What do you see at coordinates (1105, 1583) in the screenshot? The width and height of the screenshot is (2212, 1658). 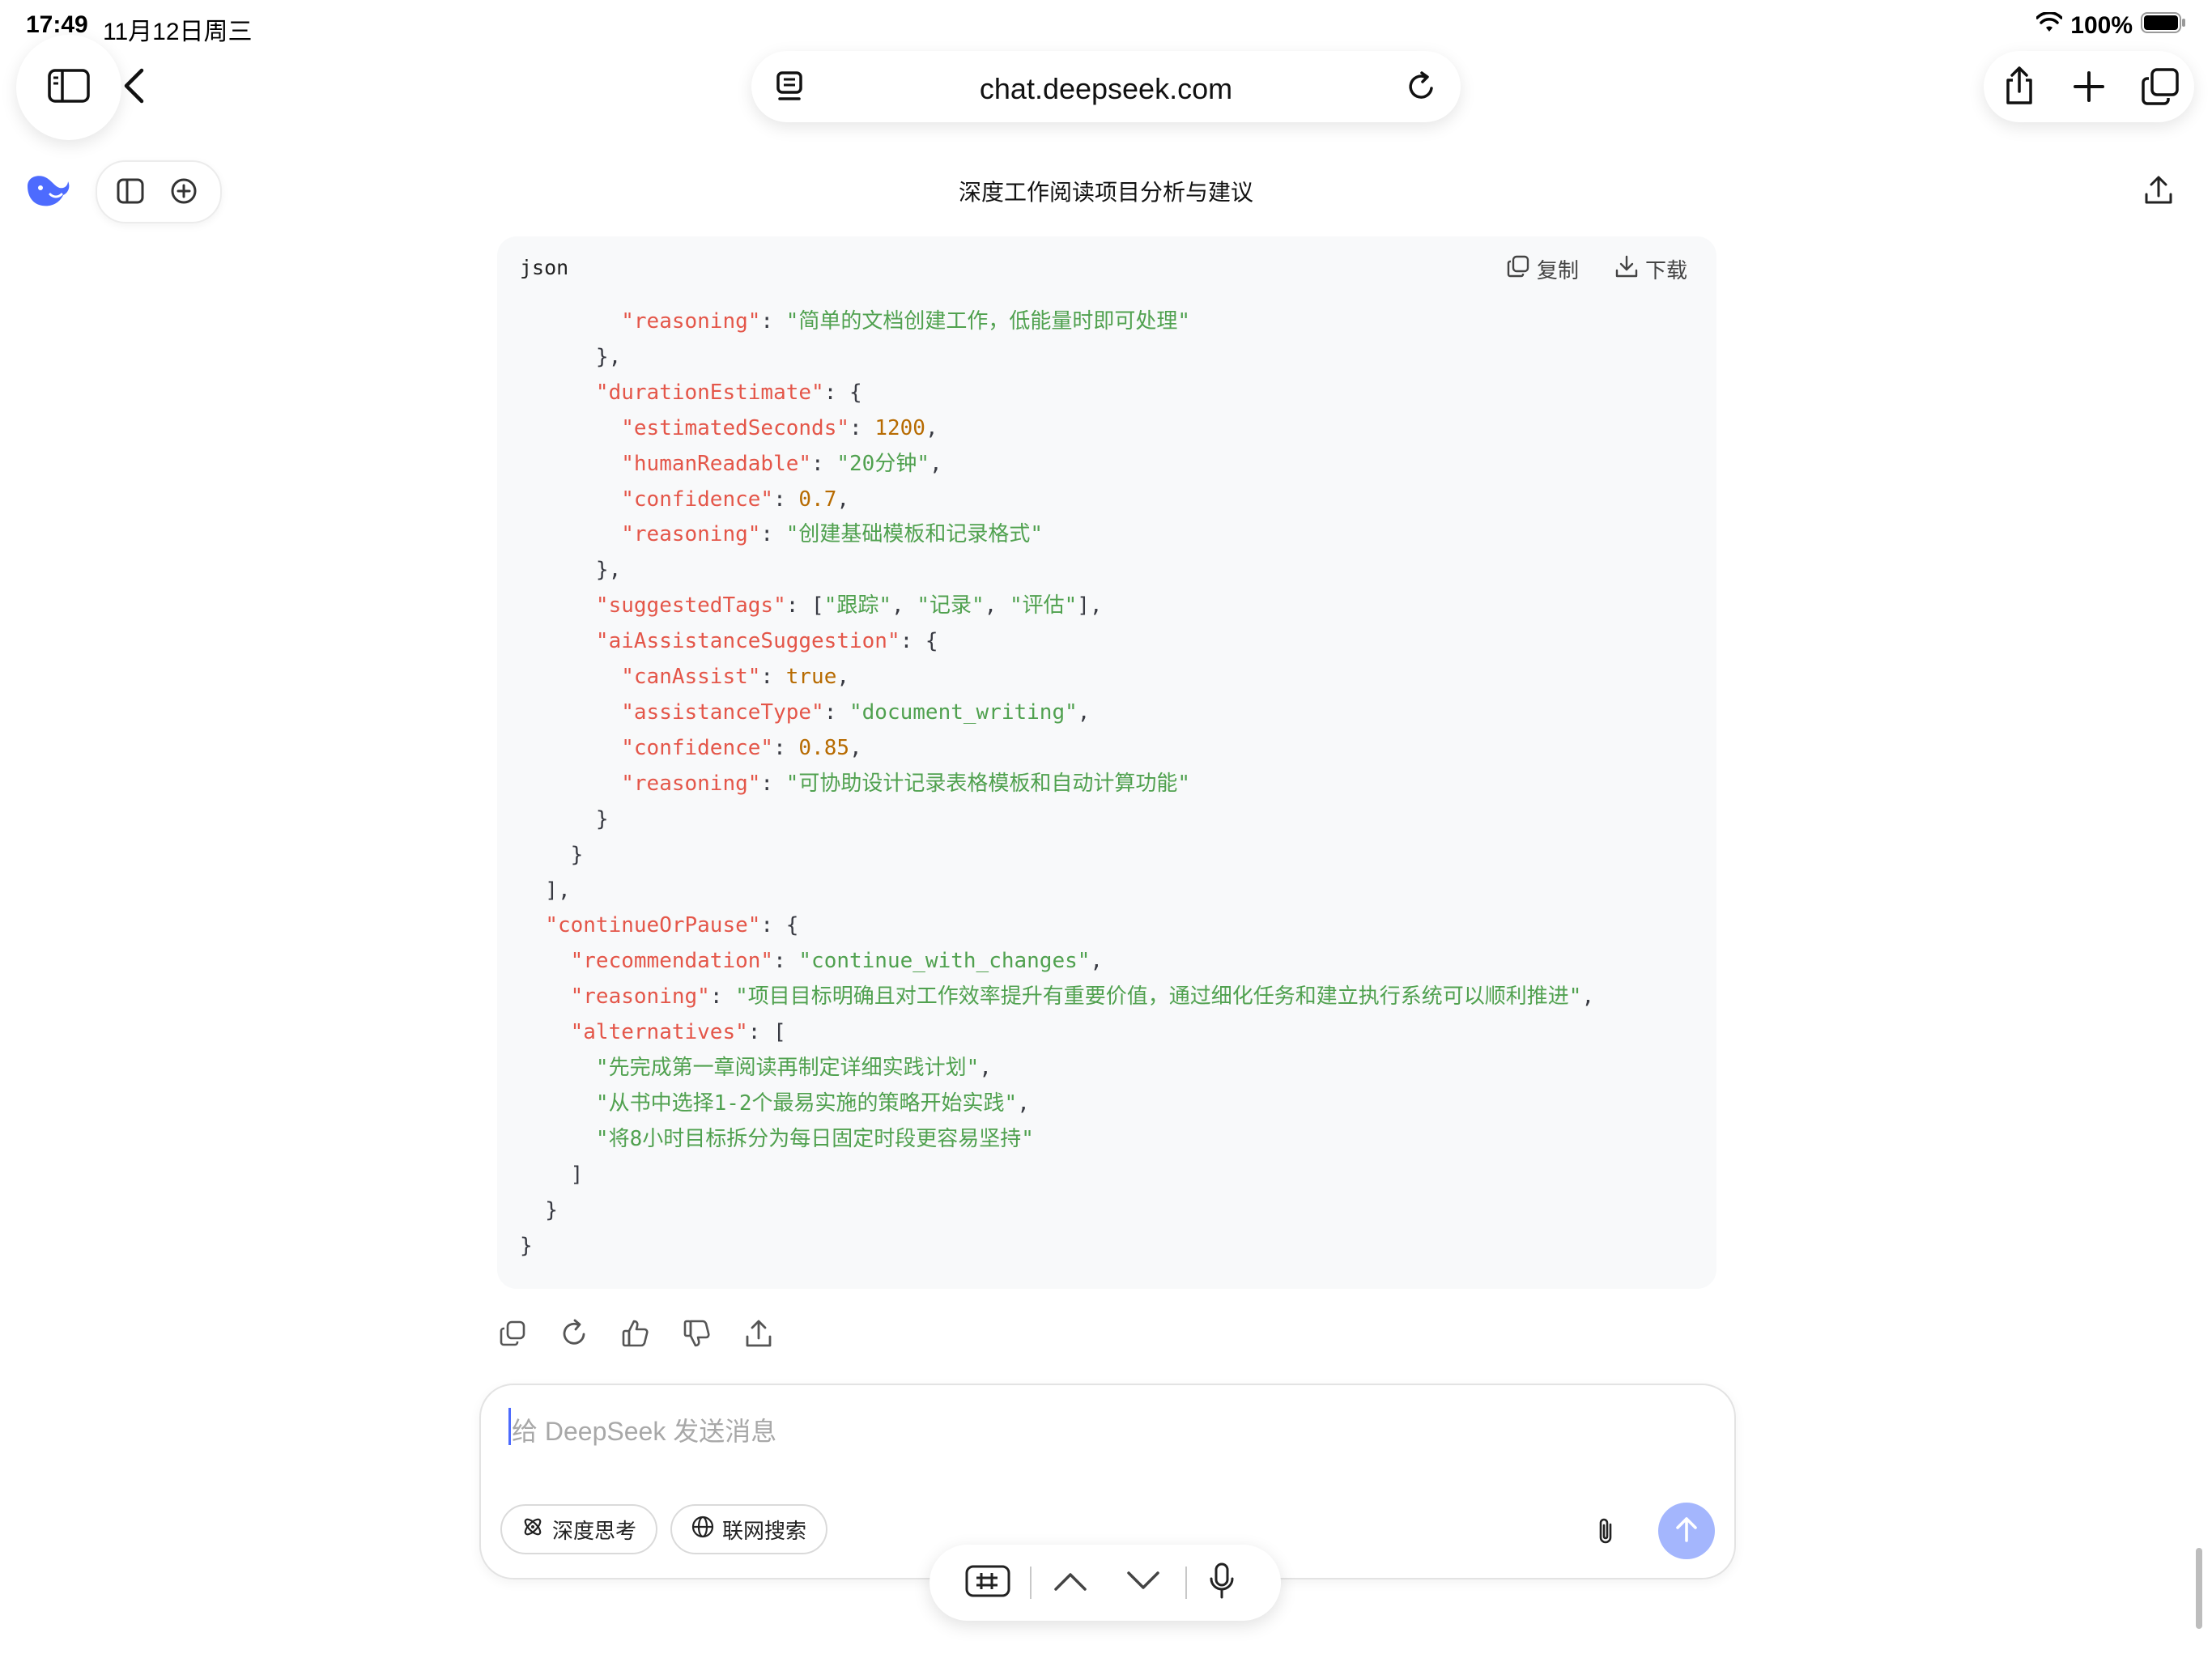 I see `keyboard-toolbar` at bounding box center [1105, 1583].